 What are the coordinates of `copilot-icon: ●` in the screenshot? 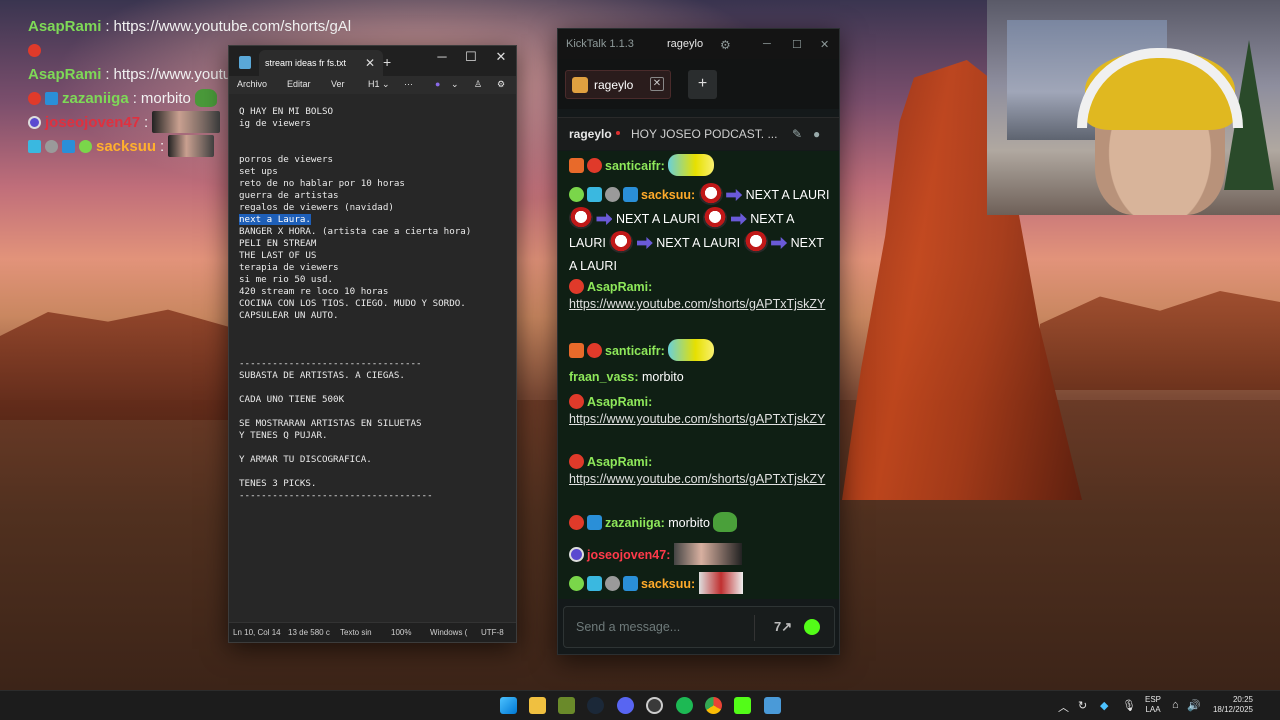 It's located at (437, 84).